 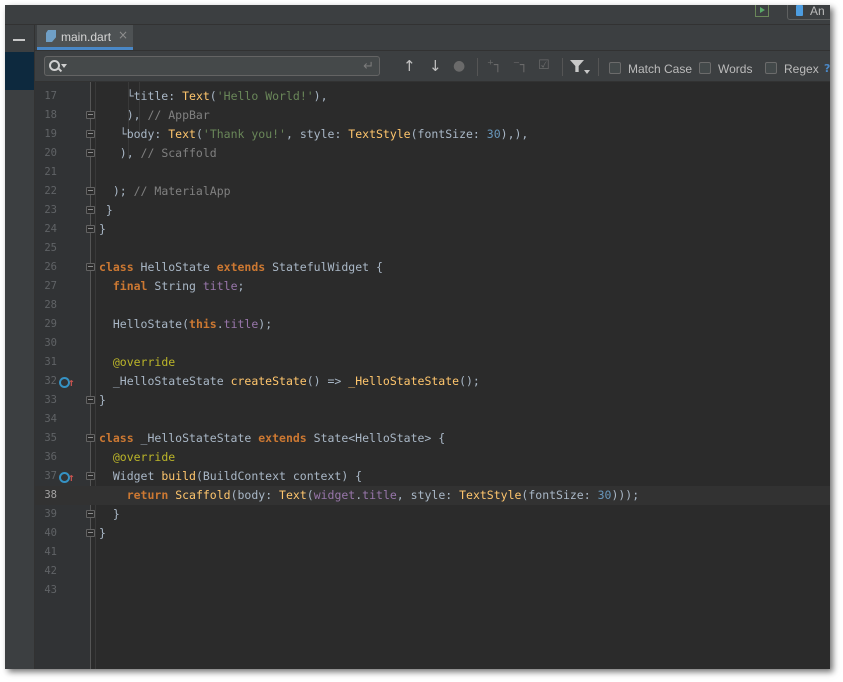 What do you see at coordinates (85, 37) in the screenshot?
I see `tab-main-dart: main.dart ×` at bounding box center [85, 37].